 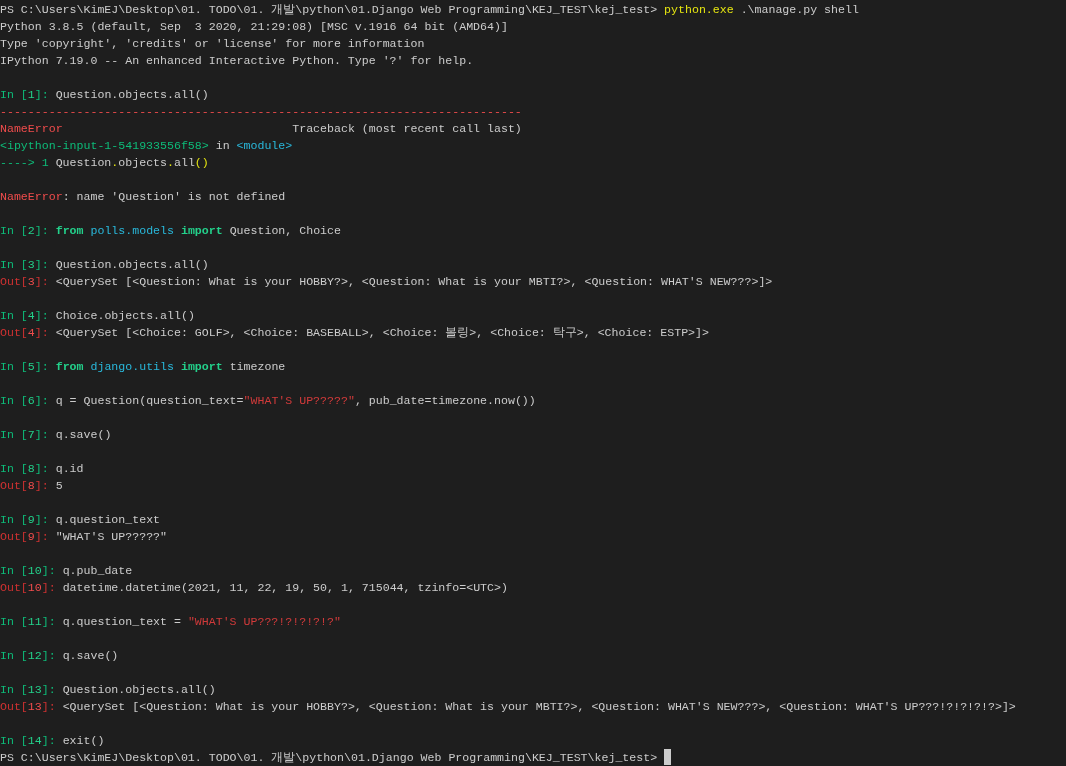 I want to click on terminal-line: In [12]: q.save(), so click(x=59, y=656).